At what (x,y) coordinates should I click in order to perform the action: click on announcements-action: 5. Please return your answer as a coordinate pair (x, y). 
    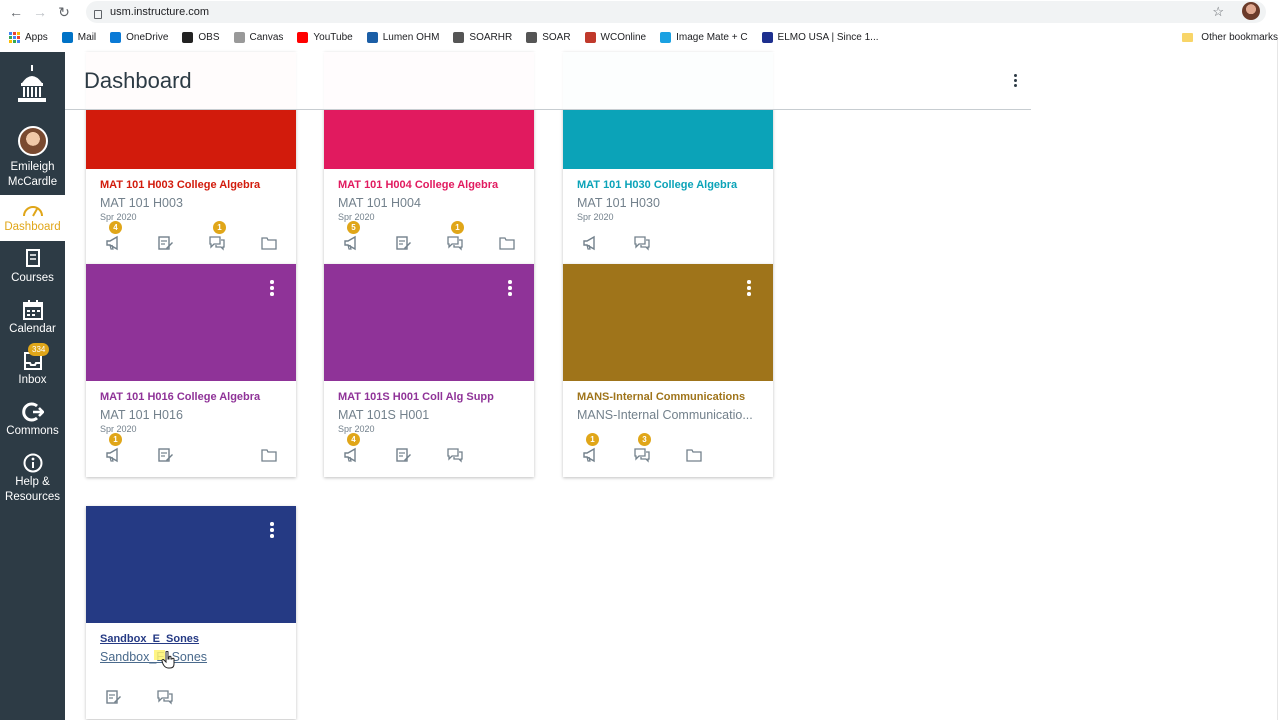
    Looking at the image, I should click on (351, 236).